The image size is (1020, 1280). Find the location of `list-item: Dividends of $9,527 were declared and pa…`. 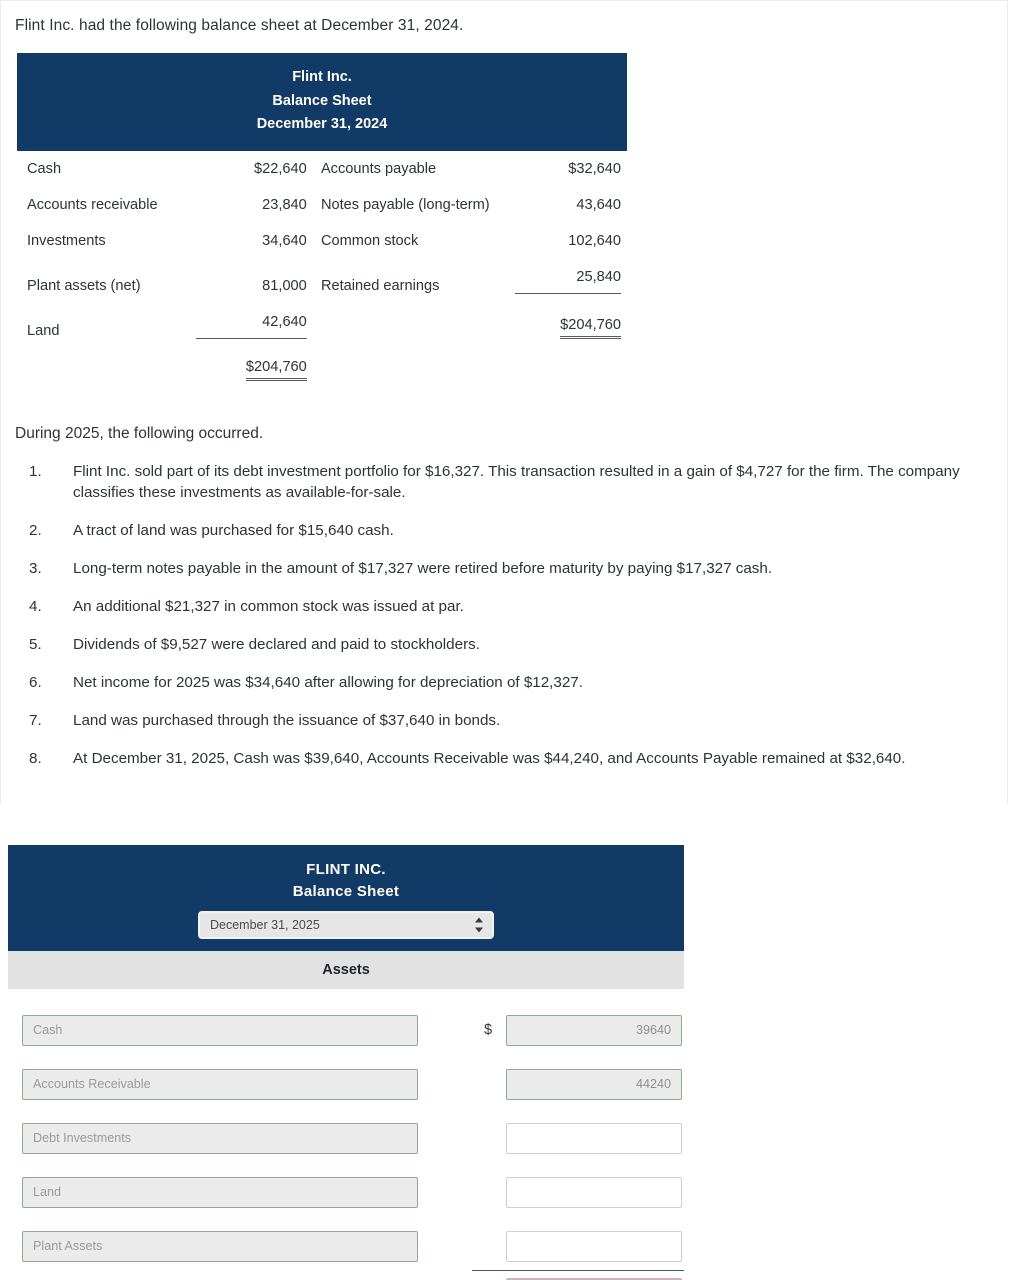

list-item: Dividends of $9,527 were declared and pa… is located at coordinates (254, 644).